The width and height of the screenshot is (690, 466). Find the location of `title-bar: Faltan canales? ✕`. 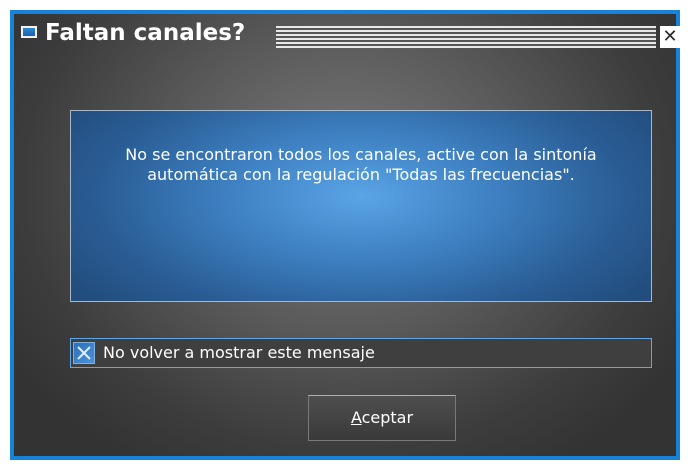

title-bar: Faltan canales? ✕ is located at coordinates (347, 33).